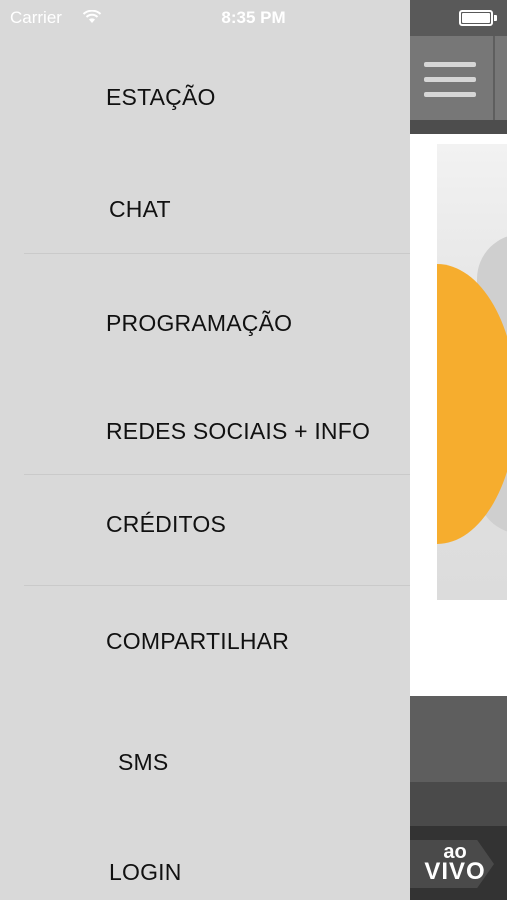  Describe the element at coordinates (140, 209) in the screenshot. I see `menu-item-label: CHAT` at that location.